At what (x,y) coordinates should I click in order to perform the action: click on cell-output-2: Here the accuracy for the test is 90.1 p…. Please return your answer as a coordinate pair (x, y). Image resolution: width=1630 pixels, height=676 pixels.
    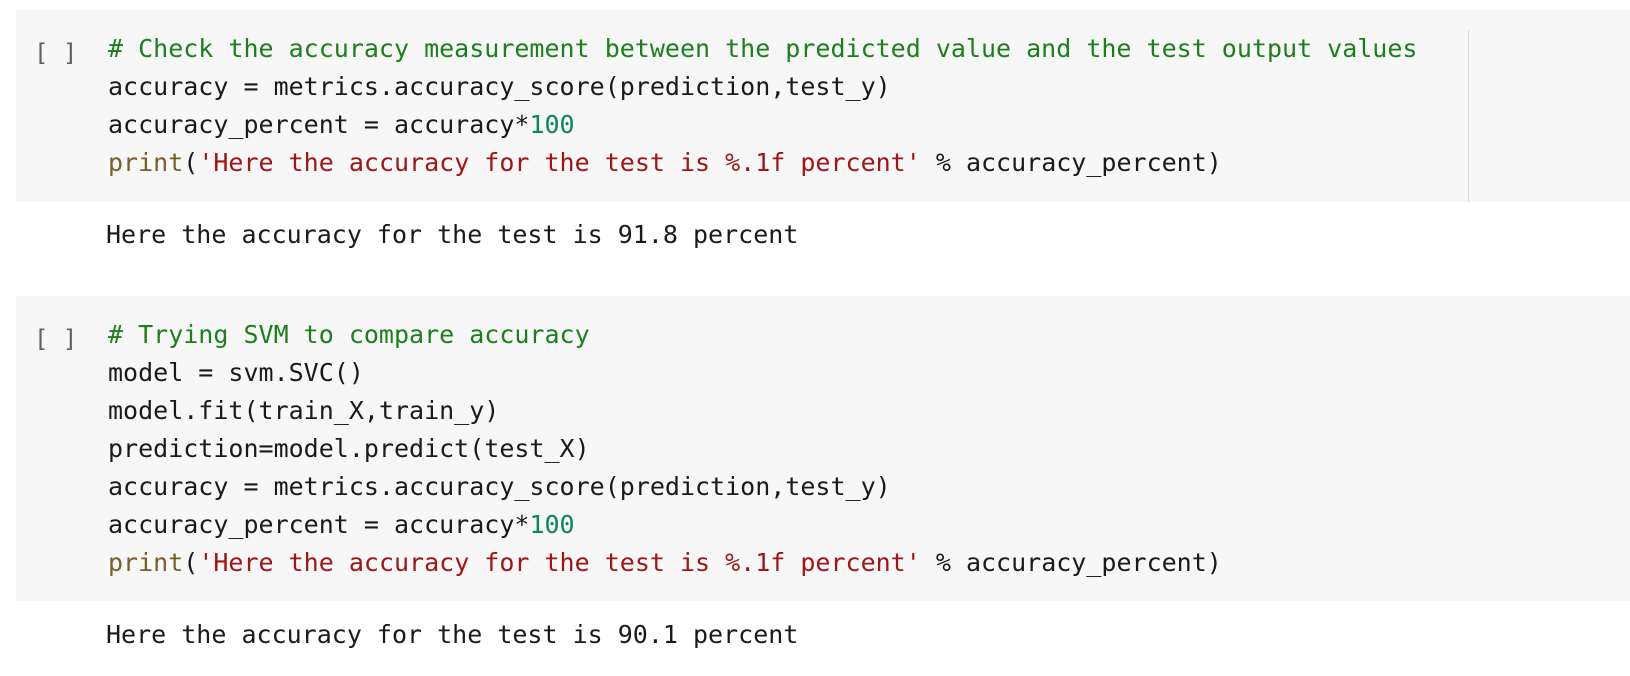
    Looking at the image, I should click on (452, 634).